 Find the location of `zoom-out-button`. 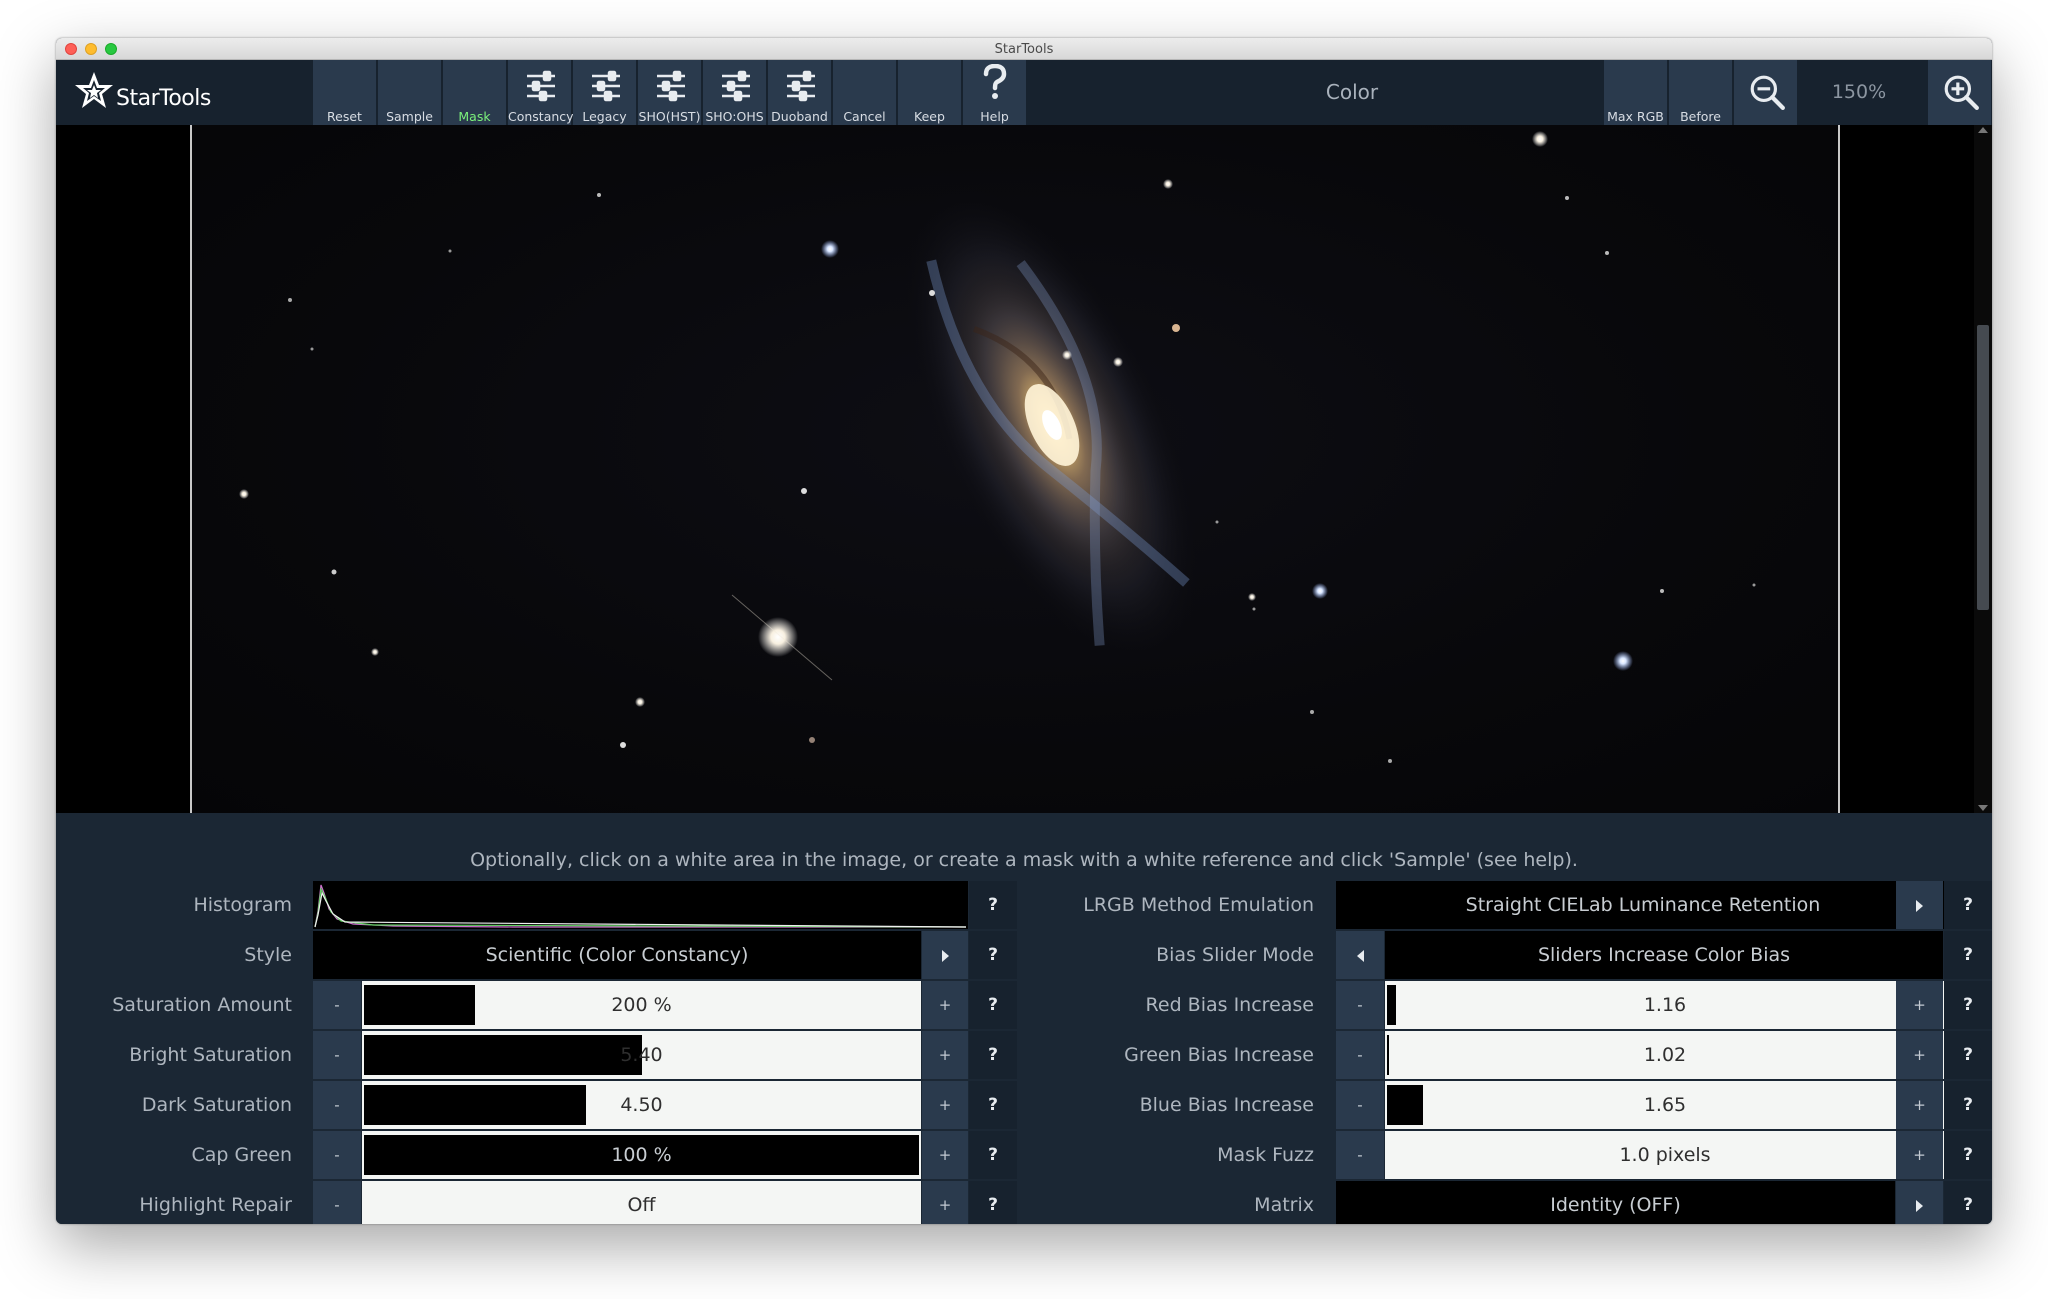

zoom-out-button is located at coordinates (1766, 92).